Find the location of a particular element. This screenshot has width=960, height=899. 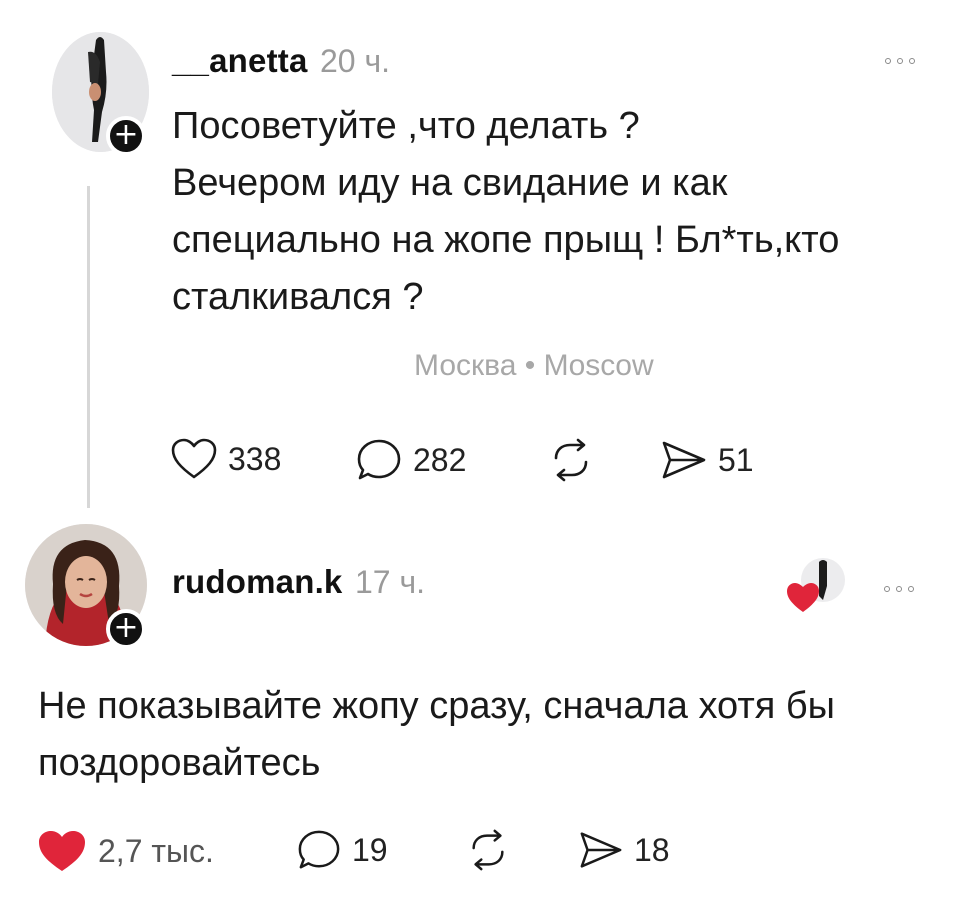

post-text-line: специально на жопе прыщ ! Бл*ть,кто is located at coordinates (506, 240).